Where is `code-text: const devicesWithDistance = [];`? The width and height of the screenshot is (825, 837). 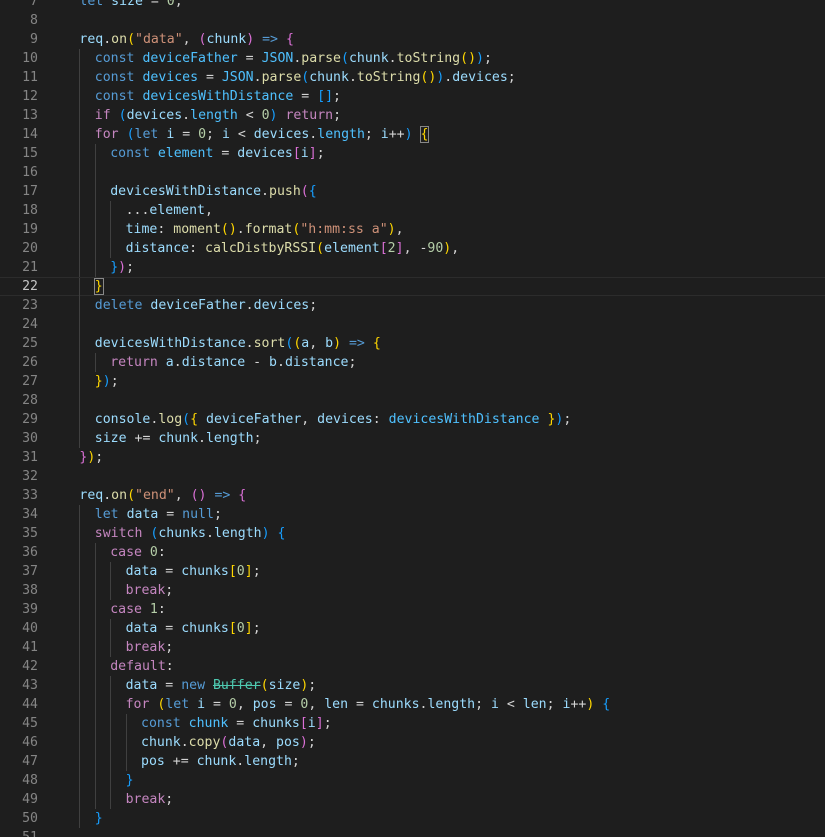
code-text: const devicesWithDistance = []; is located at coordinates (218, 96).